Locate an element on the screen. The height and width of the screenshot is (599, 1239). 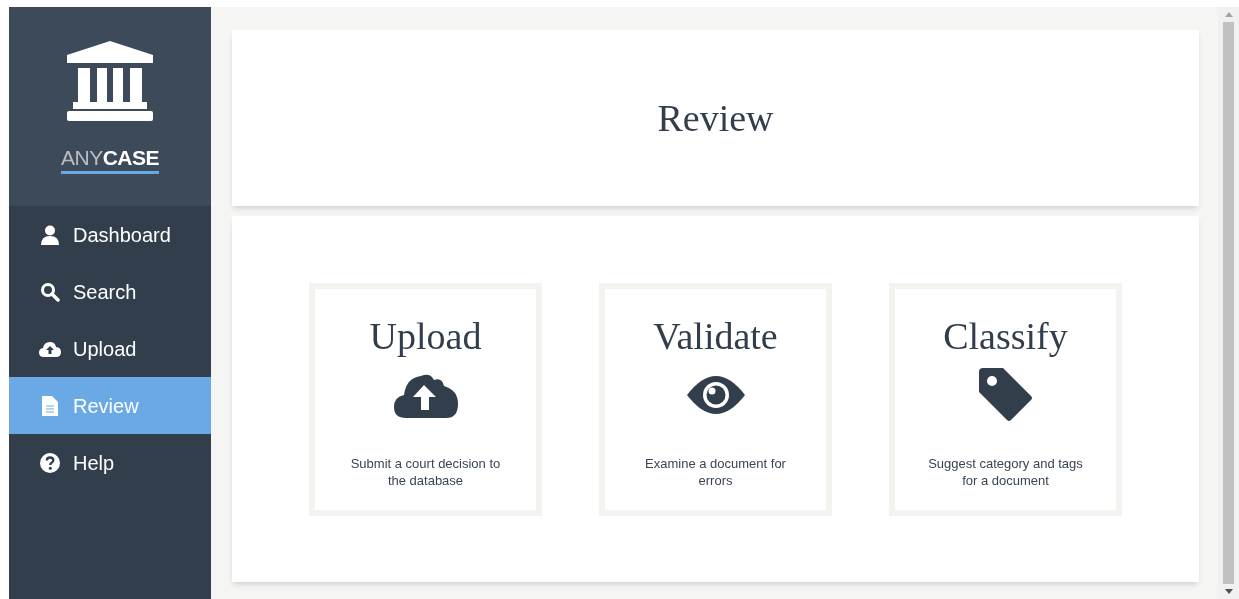
scroll-thumb is located at coordinates (1228, 303).